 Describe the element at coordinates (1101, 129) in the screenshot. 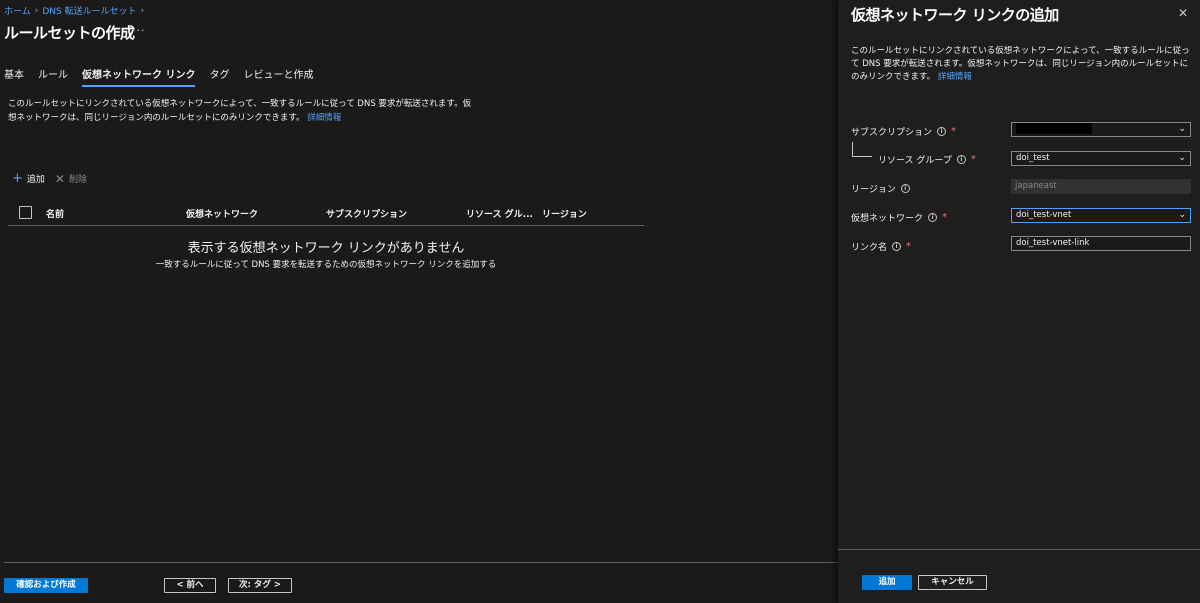

I see `subscription-dropdown: ⌄` at that location.